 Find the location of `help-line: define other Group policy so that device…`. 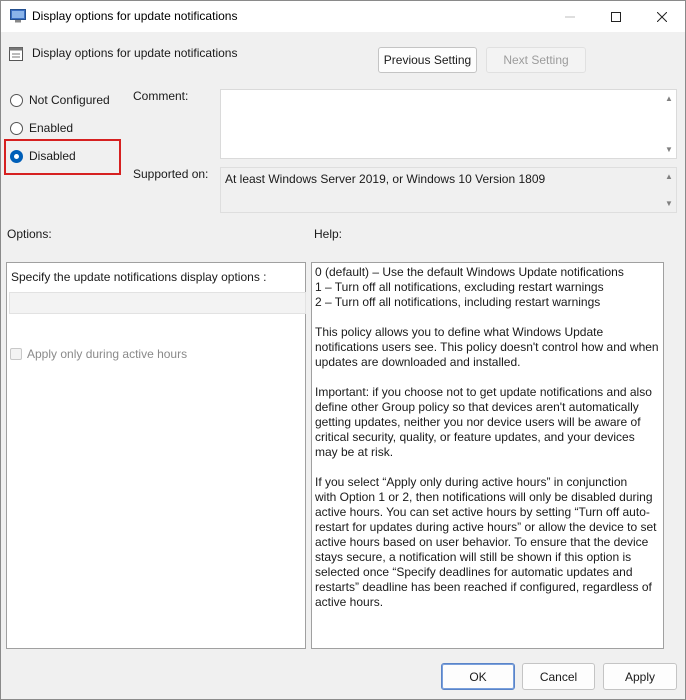

help-line: define other Group policy so that device… is located at coordinates (477, 407).